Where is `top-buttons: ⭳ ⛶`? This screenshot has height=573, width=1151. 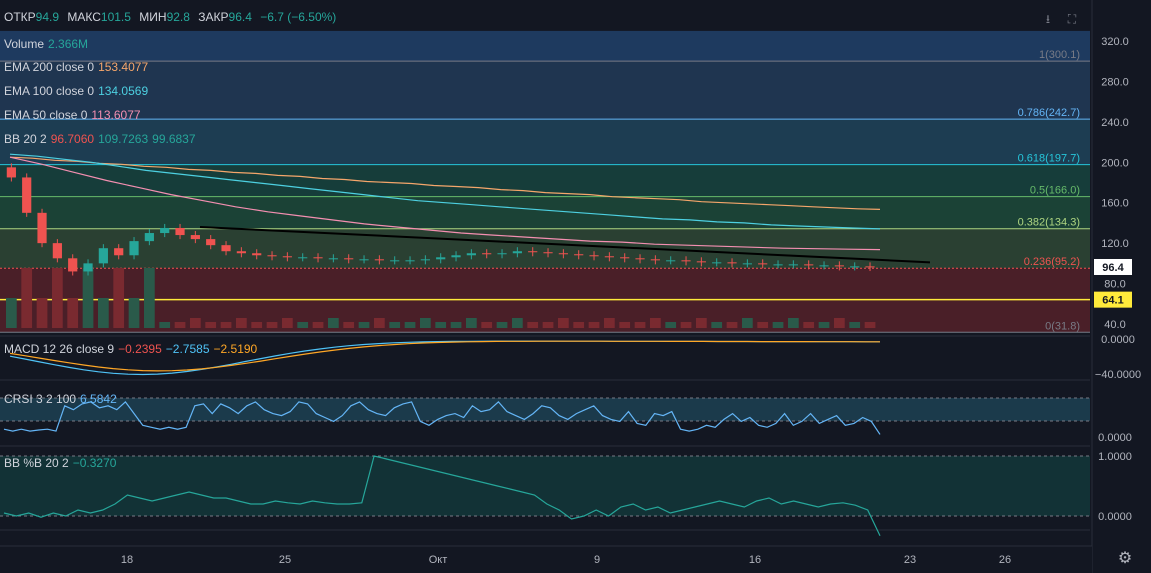 top-buttons: ⭳ ⛶ is located at coordinates (1064, 18).